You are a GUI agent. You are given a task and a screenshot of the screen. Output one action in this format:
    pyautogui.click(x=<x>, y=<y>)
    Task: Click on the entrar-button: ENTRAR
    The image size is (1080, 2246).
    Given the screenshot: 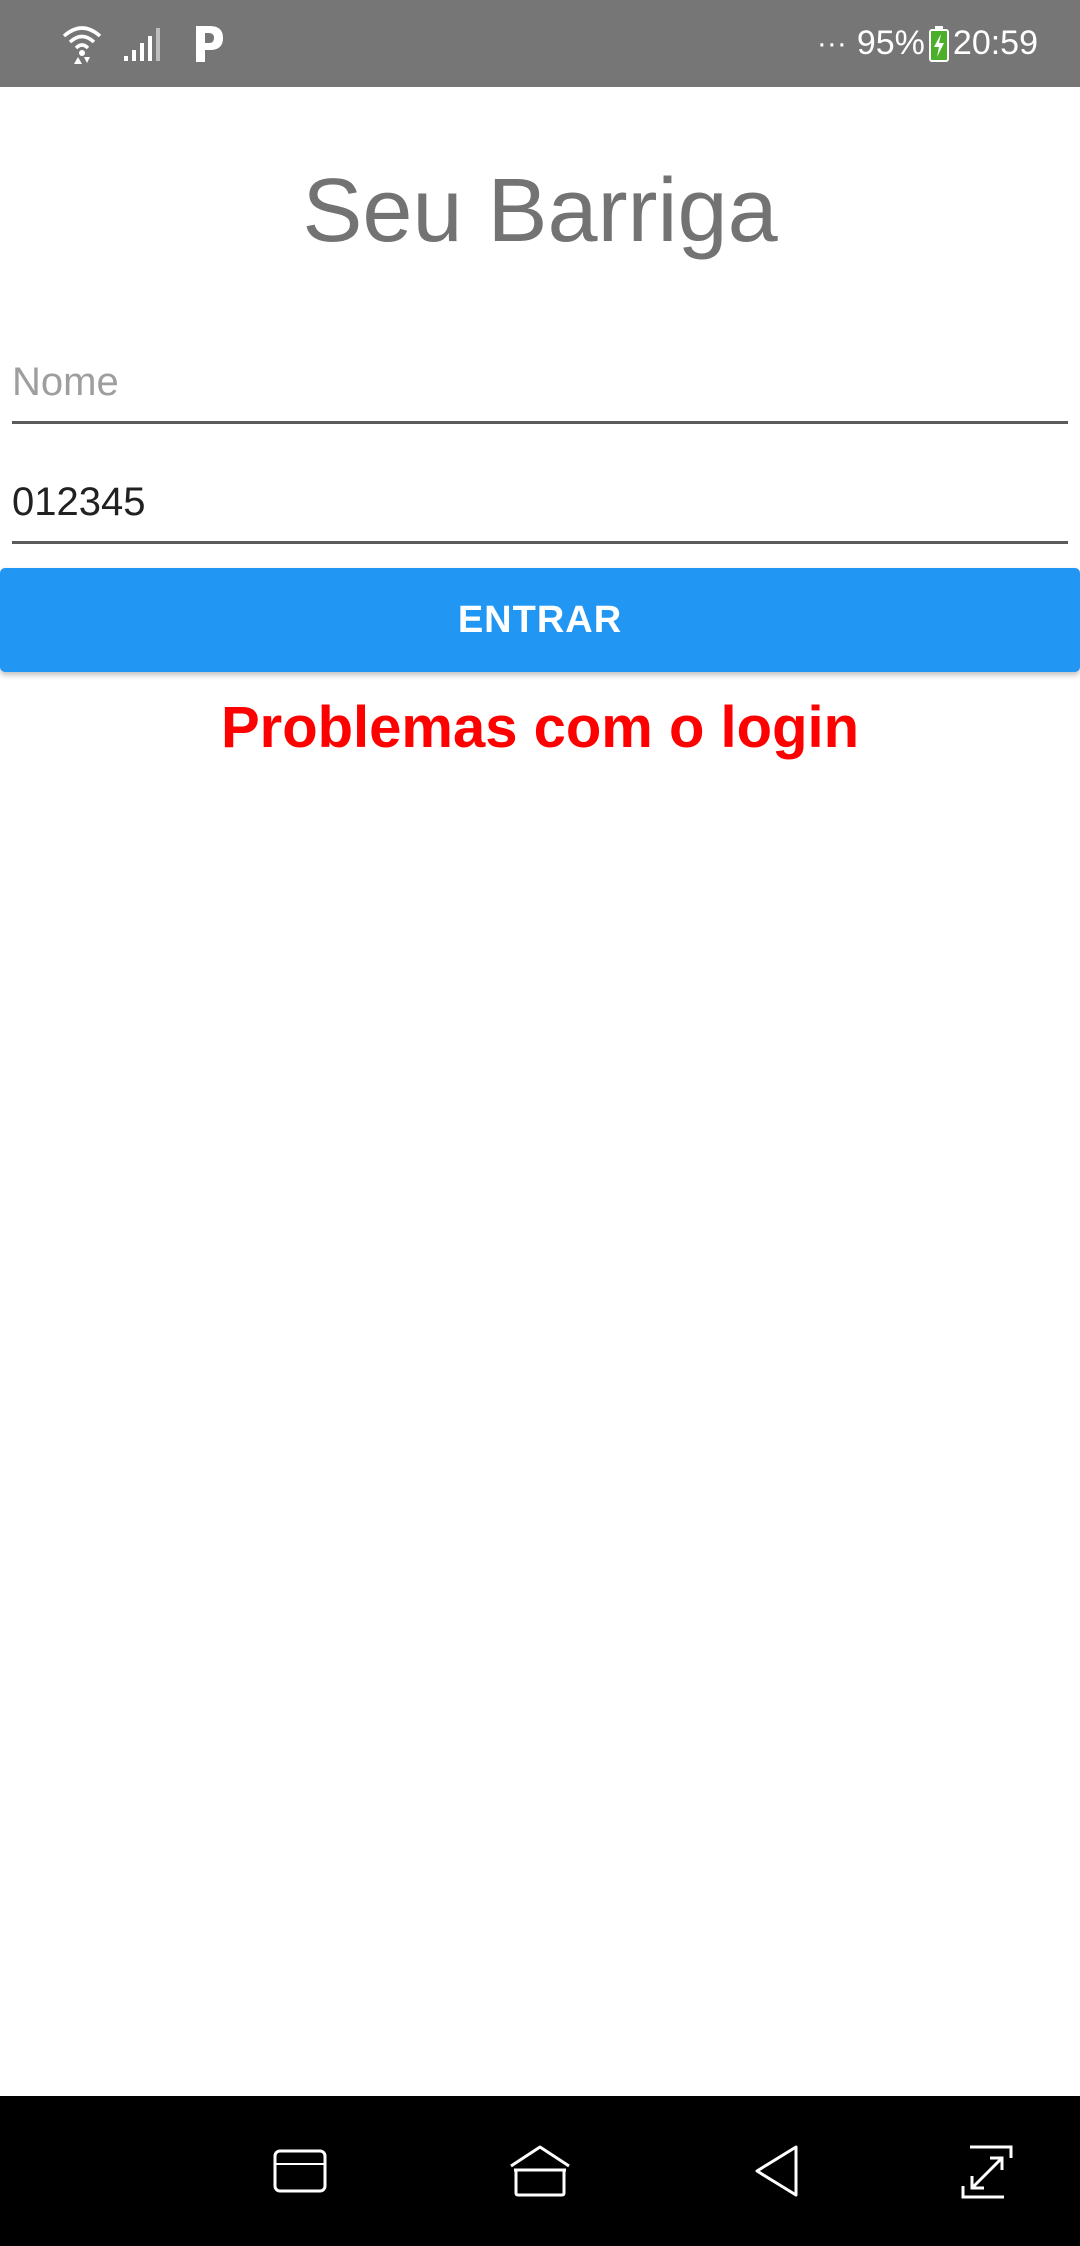 What is the action you would take?
    pyautogui.click(x=540, y=620)
    